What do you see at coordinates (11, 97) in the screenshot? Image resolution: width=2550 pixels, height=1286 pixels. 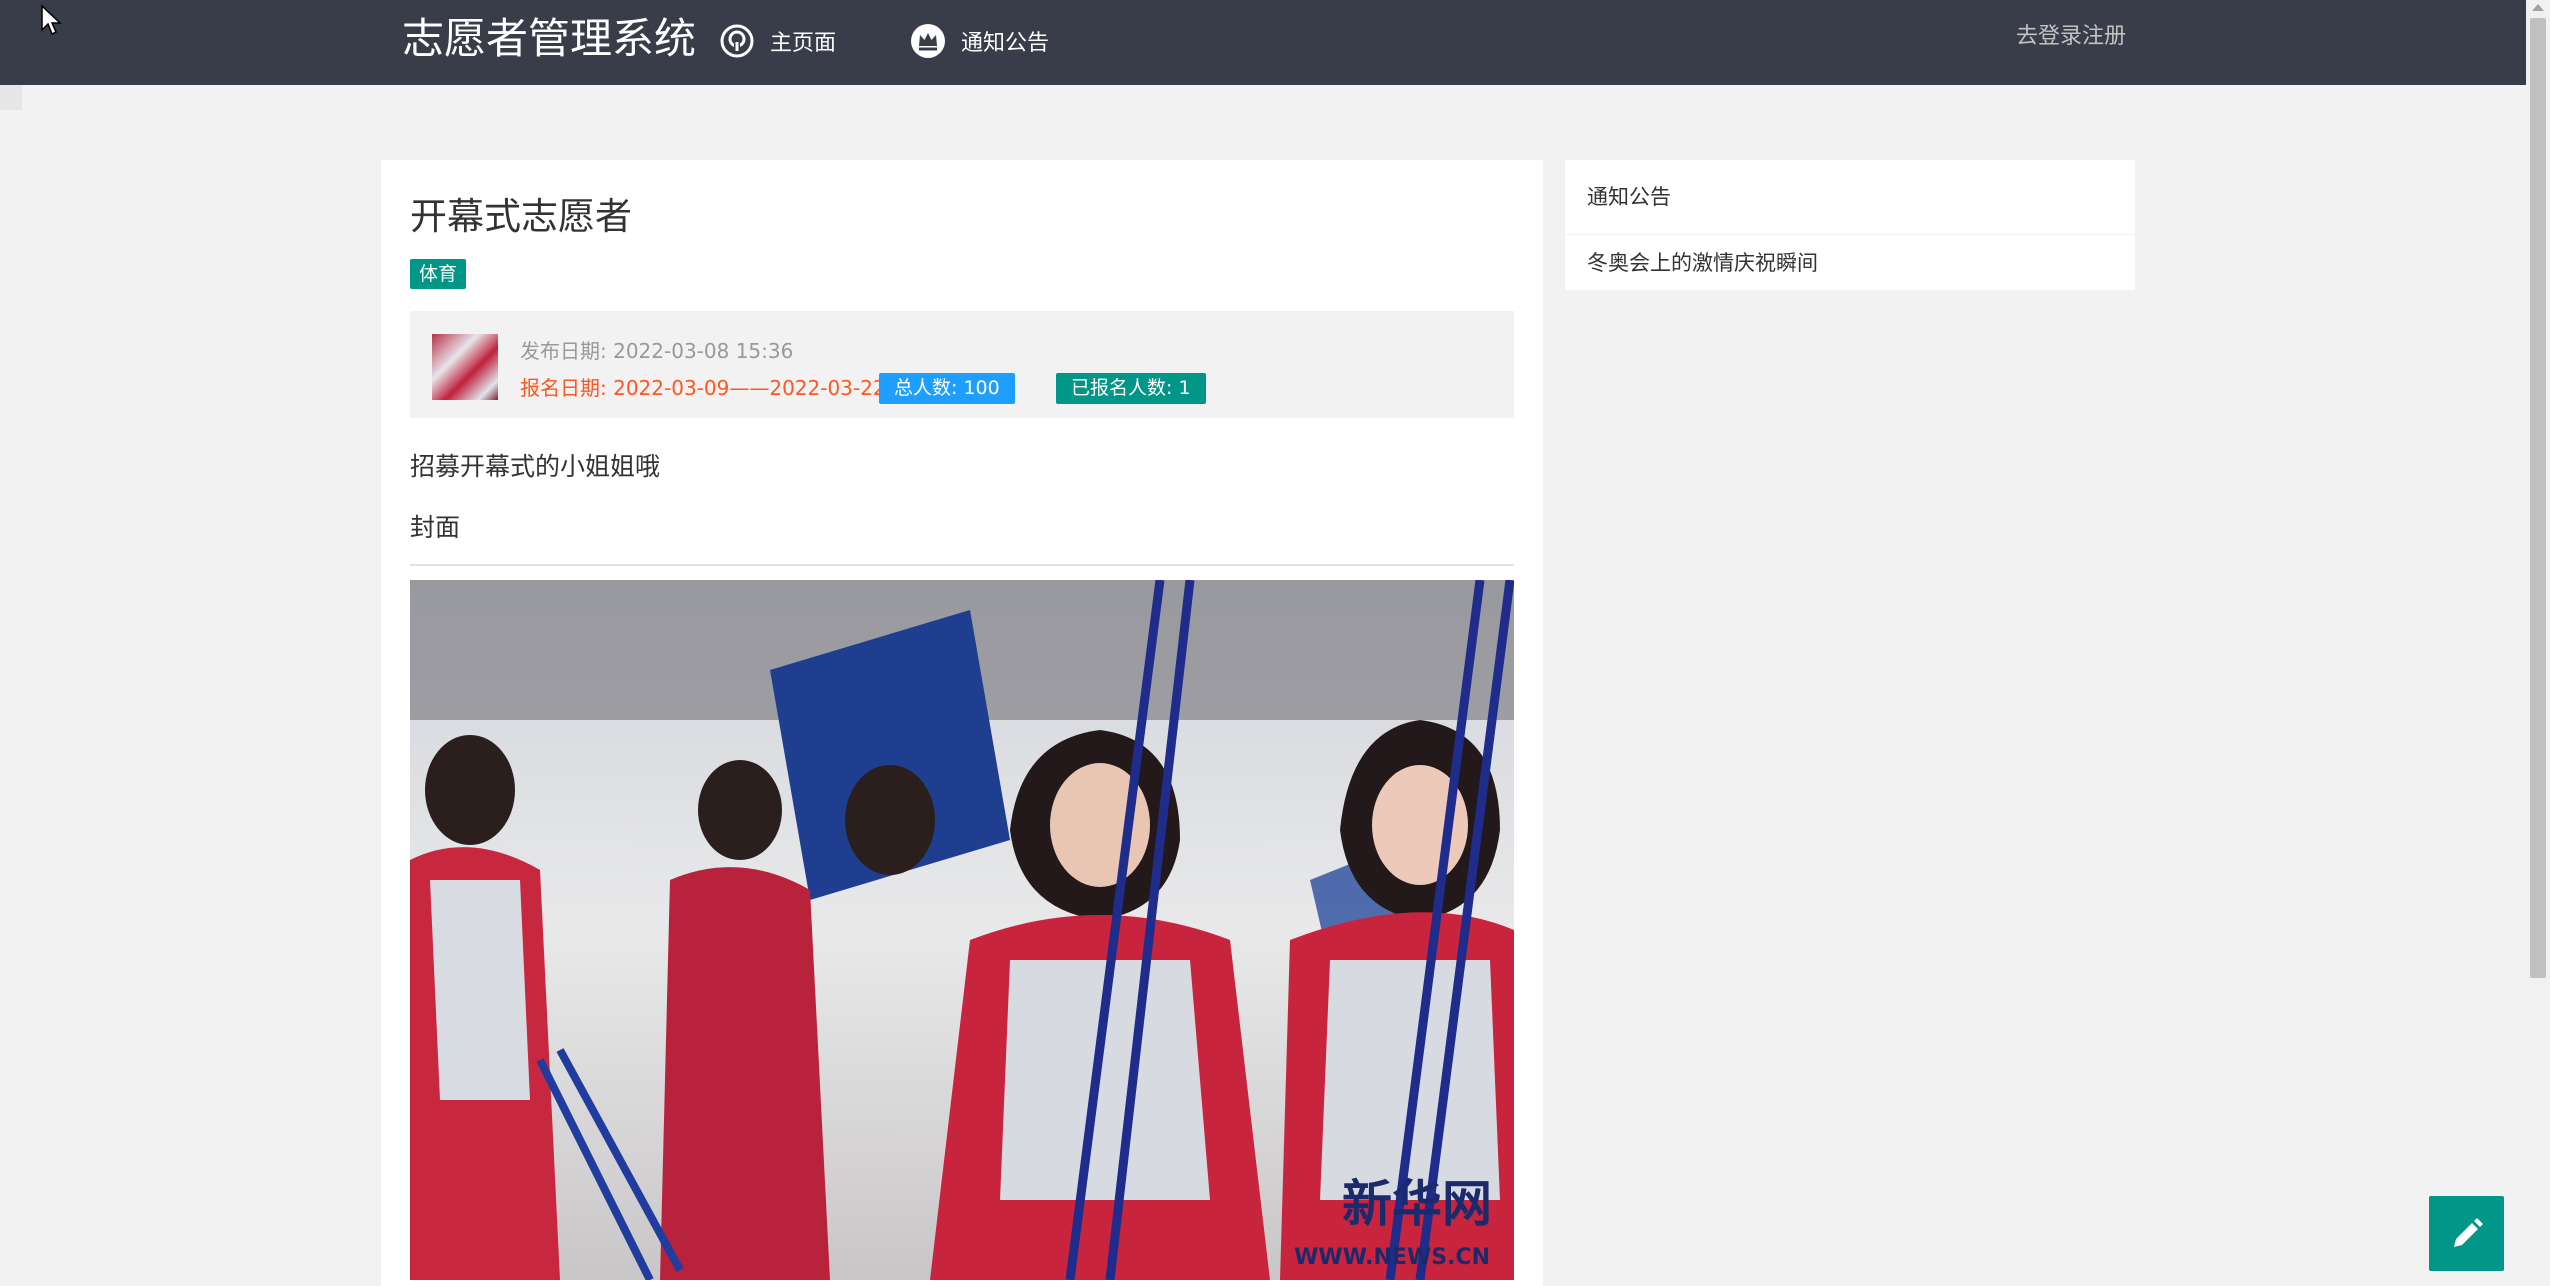 I see `side-toggle-tab` at bounding box center [11, 97].